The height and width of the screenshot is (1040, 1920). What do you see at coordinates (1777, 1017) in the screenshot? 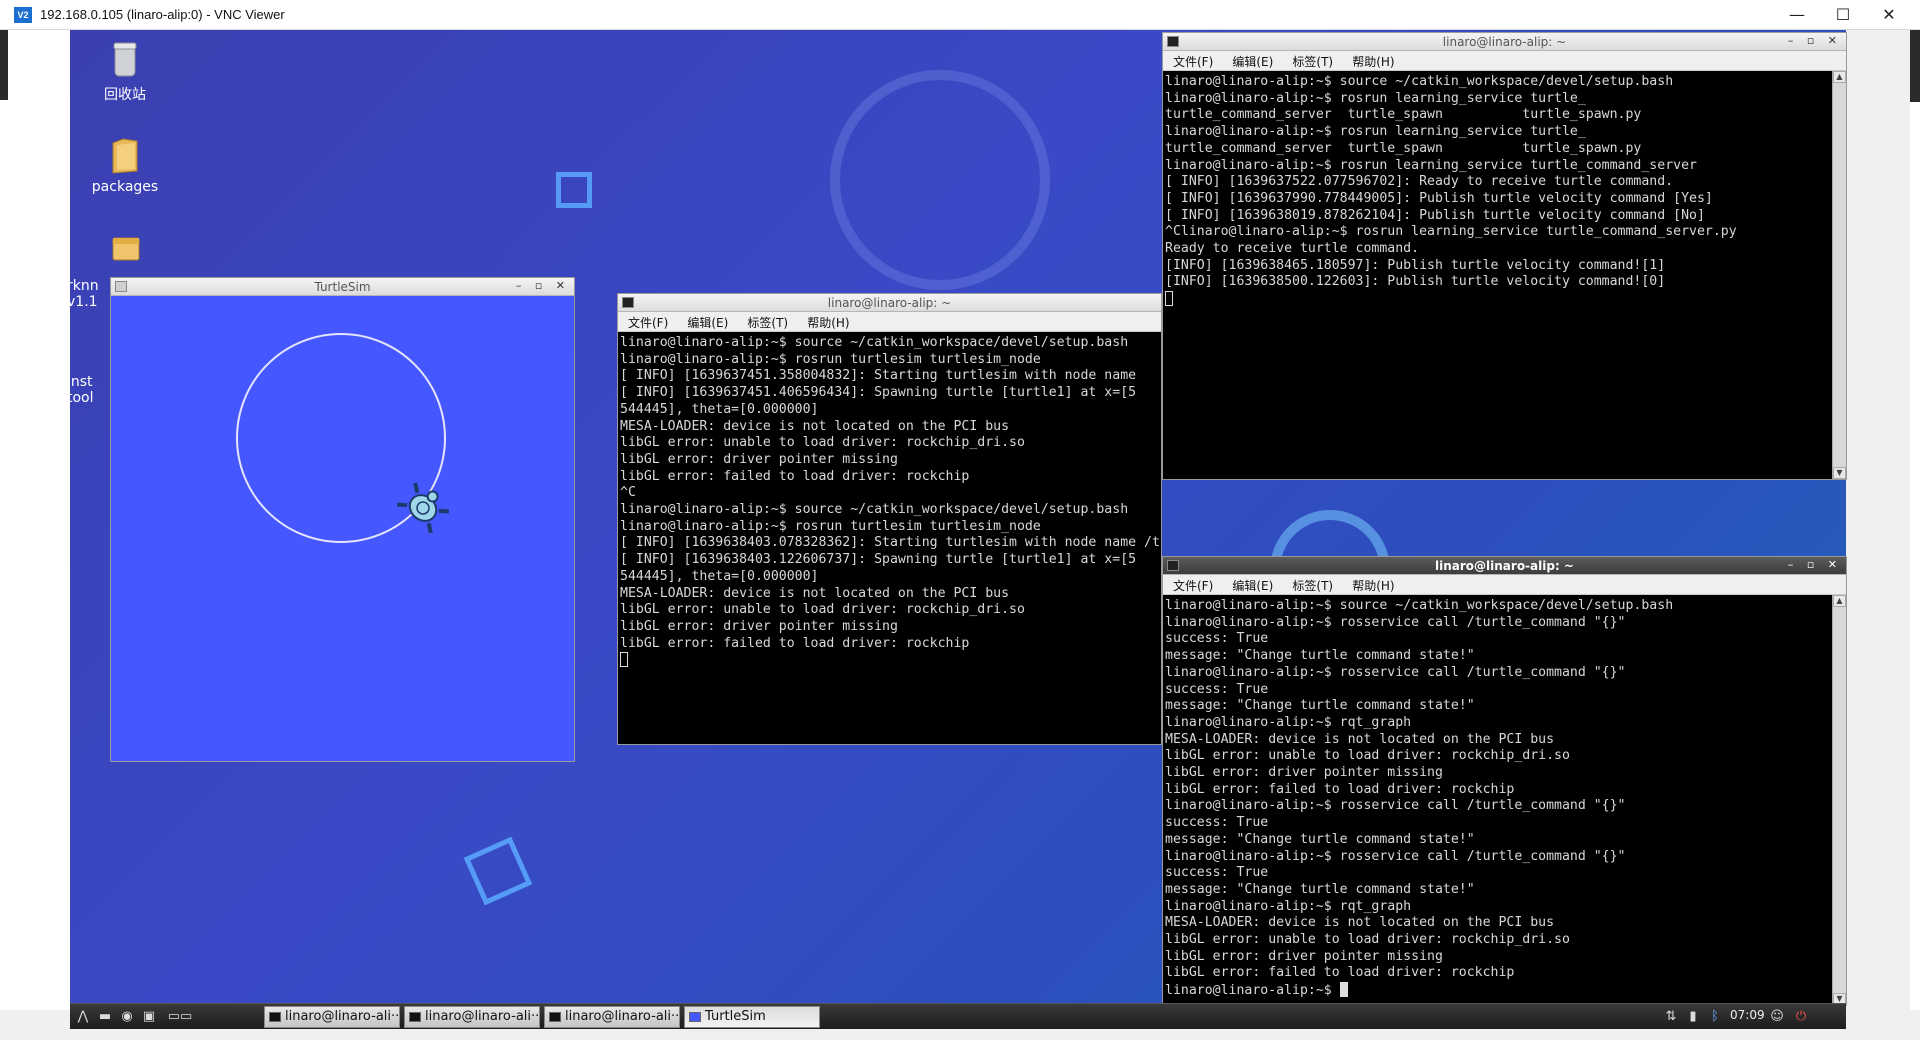
I see `user-icon: ☺` at bounding box center [1777, 1017].